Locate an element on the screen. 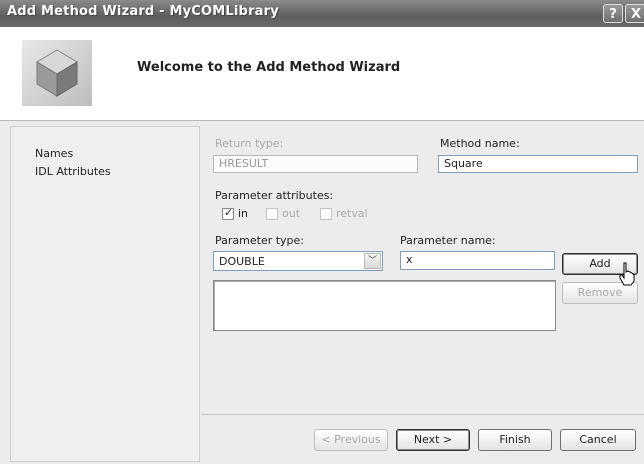 This screenshot has width=644, height=464. out-label: out is located at coordinates (291, 213).